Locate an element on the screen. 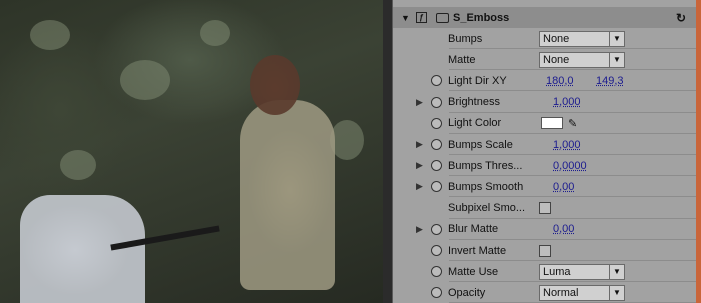 This screenshot has width=701, height=303. param-row: Invert Matte is located at coordinates (544, 250).